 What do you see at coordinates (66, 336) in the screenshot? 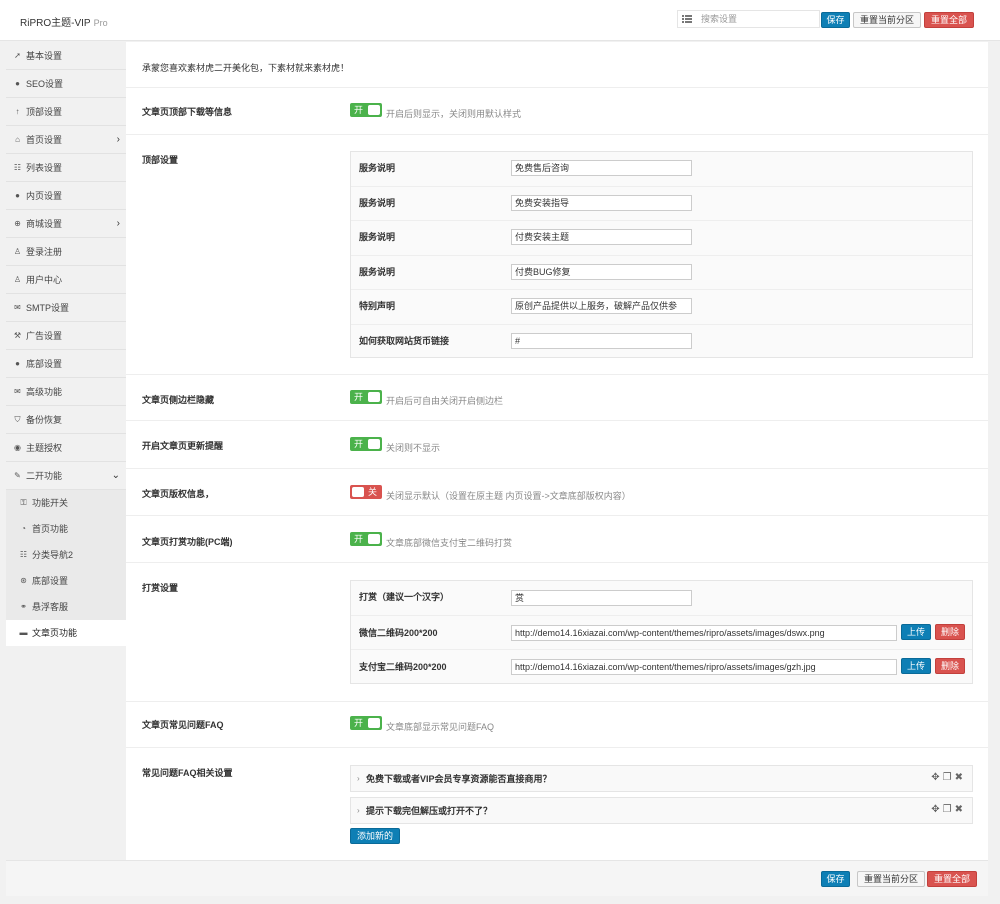
I see `sidebar-item-ads: ⚒ 广告设置` at bounding box center [66, 336].